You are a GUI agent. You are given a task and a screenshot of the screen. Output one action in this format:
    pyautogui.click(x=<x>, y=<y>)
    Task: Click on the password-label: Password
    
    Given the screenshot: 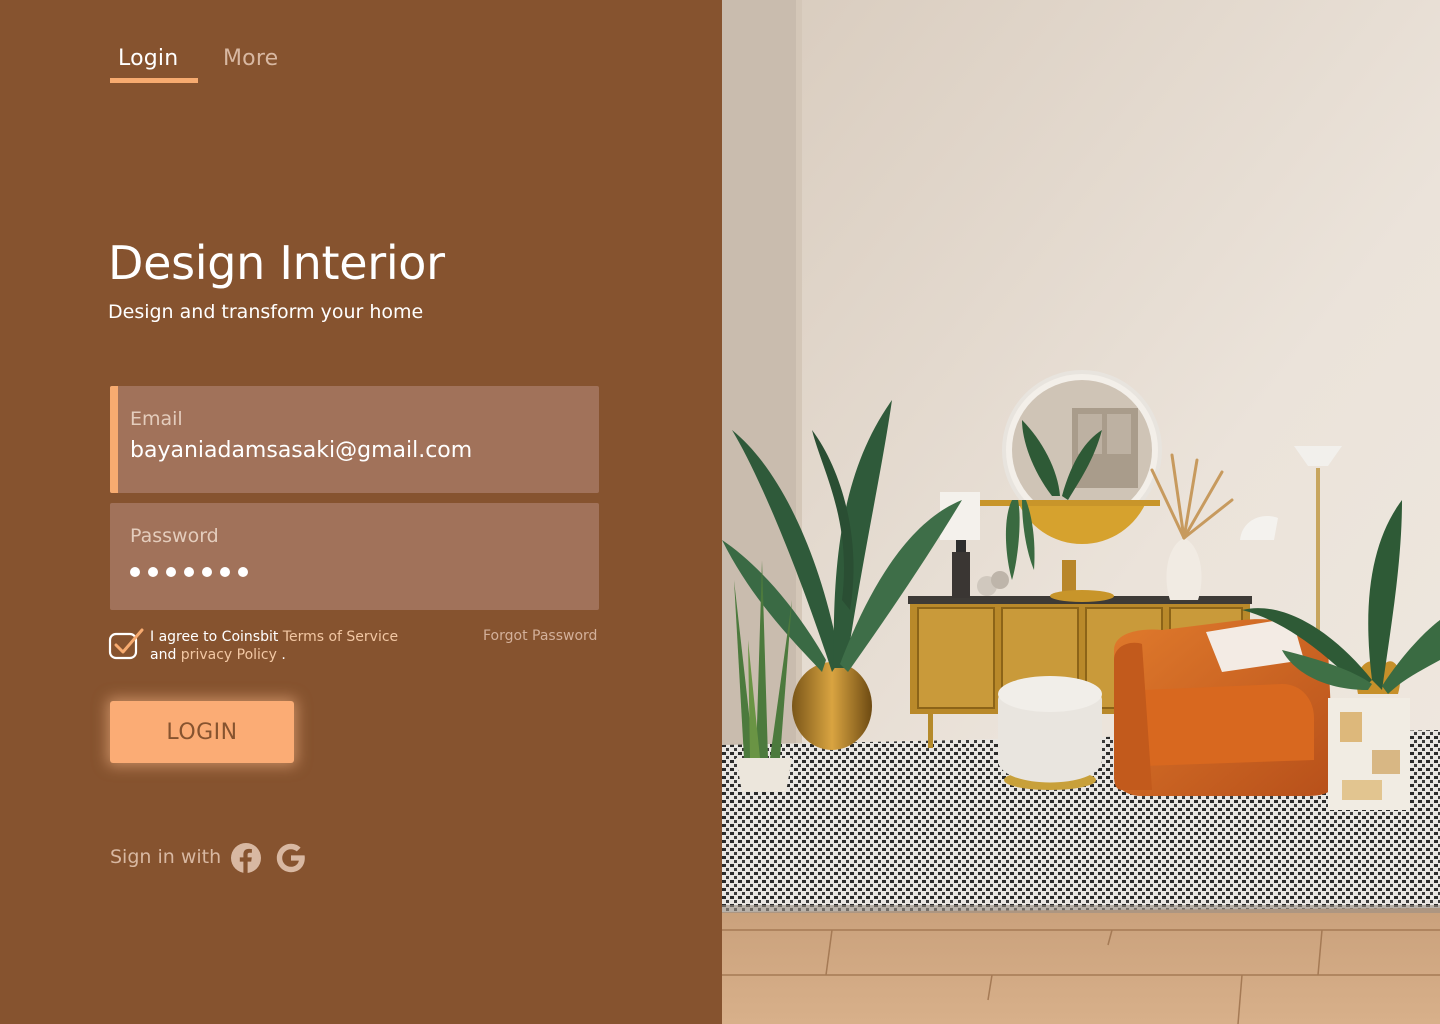 What is the action you would take?
    pyautogui.click(x=174, y=536)
    